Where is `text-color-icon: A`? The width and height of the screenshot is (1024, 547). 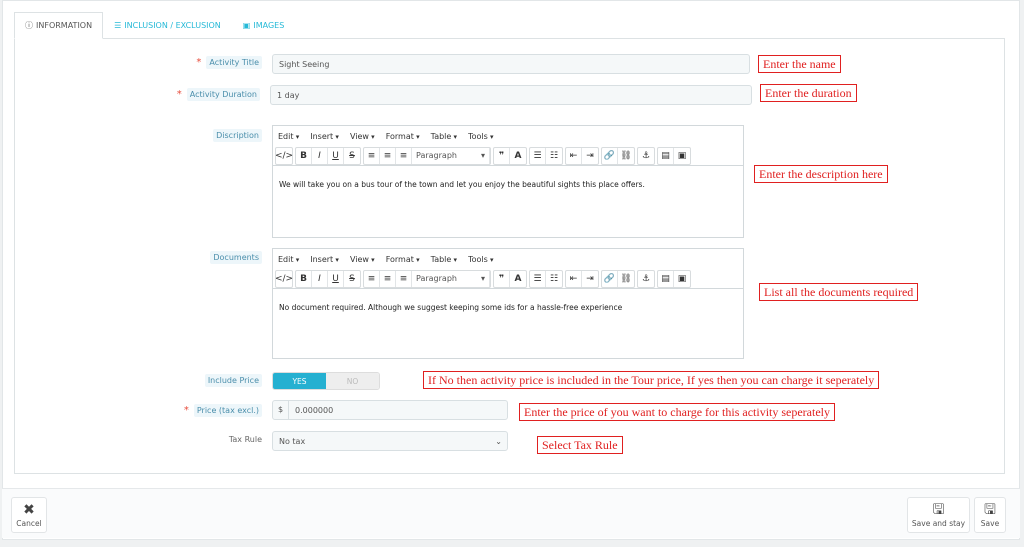 text-color-icon: A is located at coordinates (518, 155).